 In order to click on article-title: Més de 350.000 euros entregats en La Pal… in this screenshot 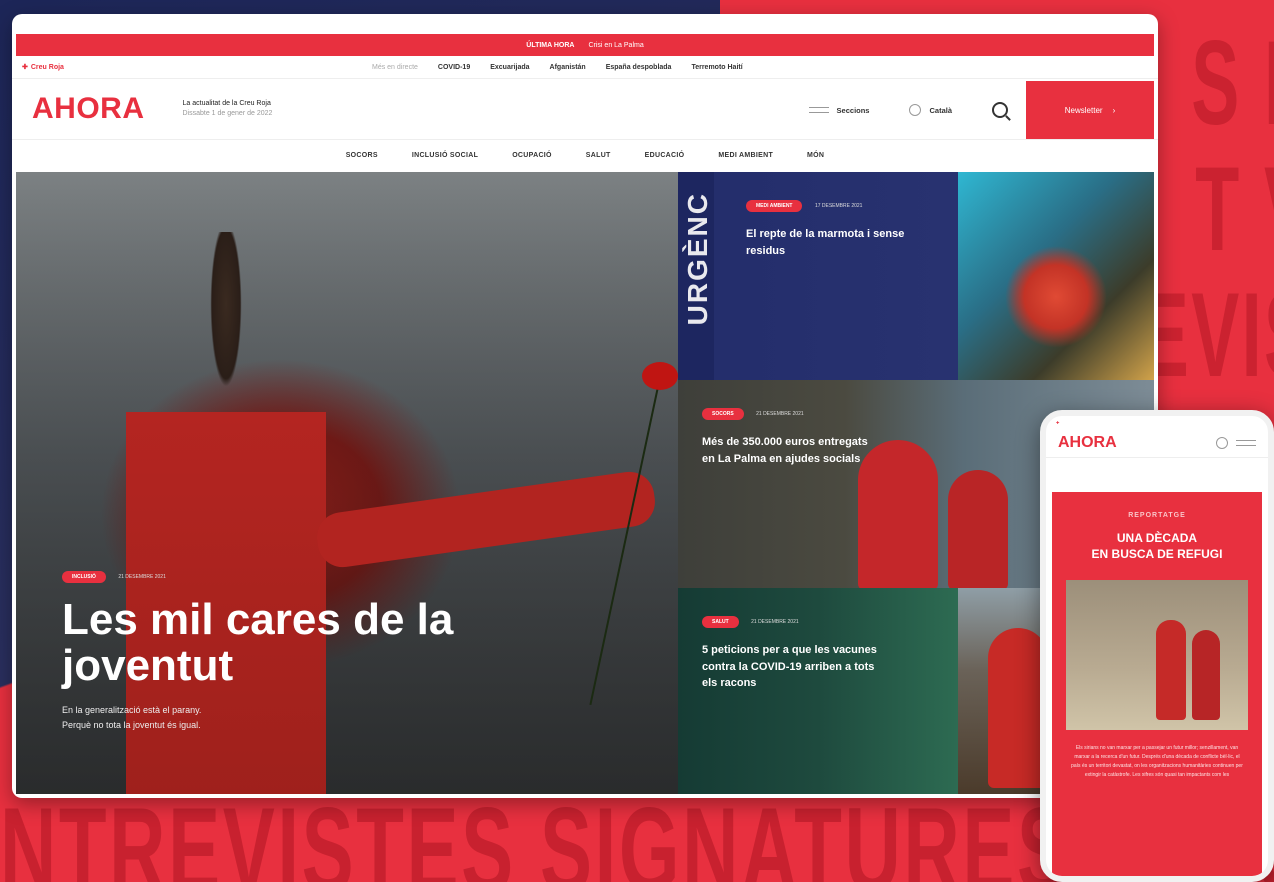, I will do `click(792, 450)`.